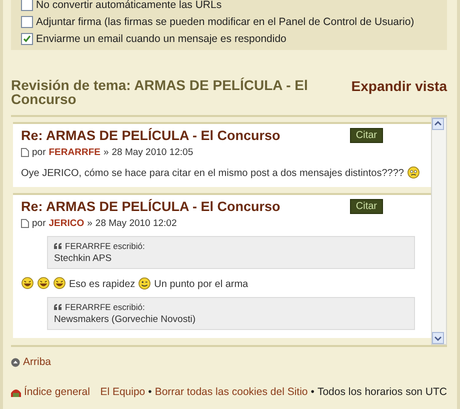 The height and width of the screenshot is (409, 460). Describe the element at coordinates (413, 172) in the screenshot. I see `confused-smiley-icon` at that location.